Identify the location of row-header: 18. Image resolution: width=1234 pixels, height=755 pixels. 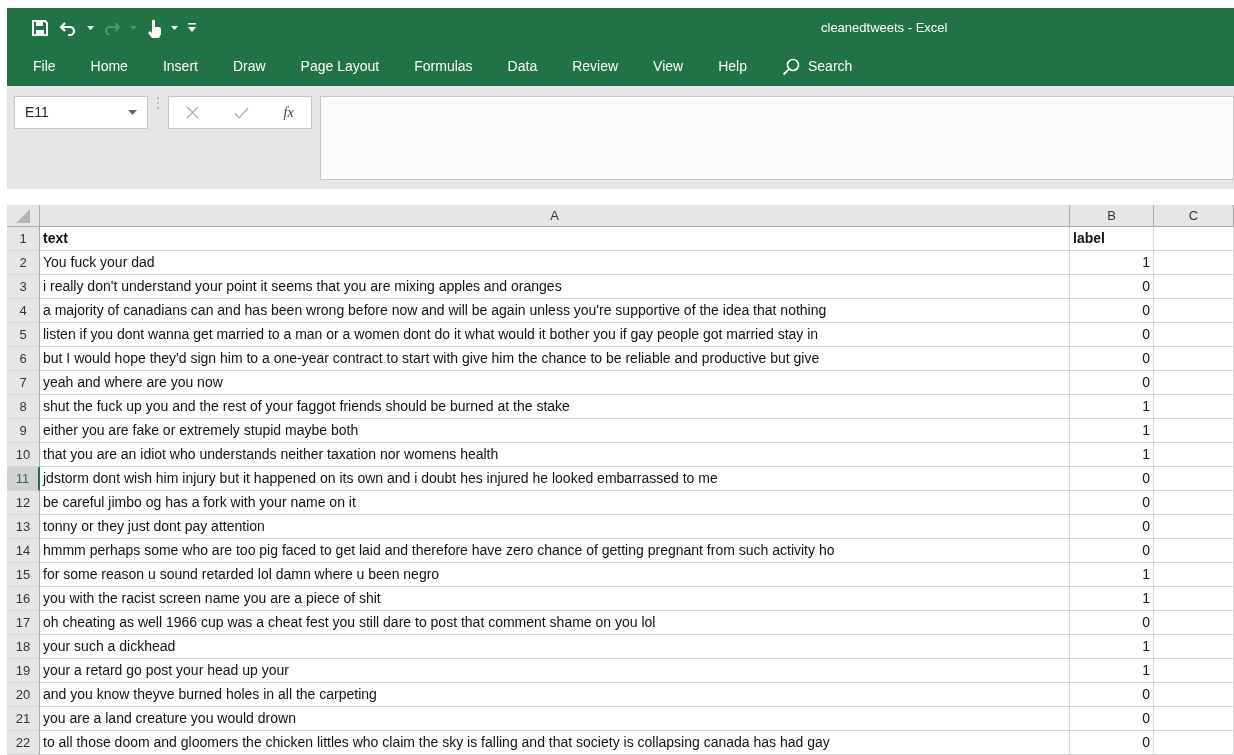
(23, 647).